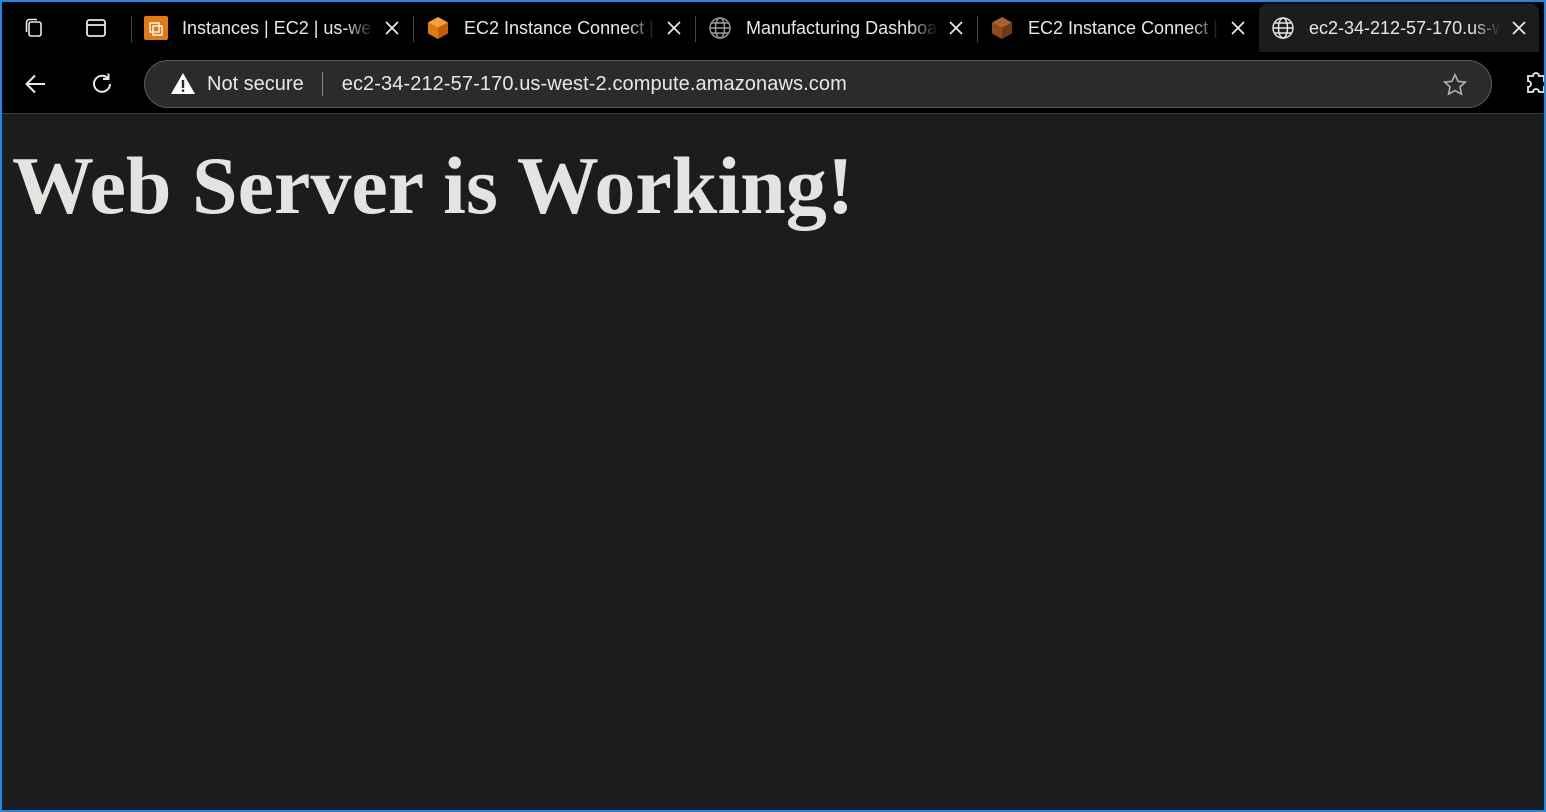  I want to click on tab-actions-button, so click(96, 28).